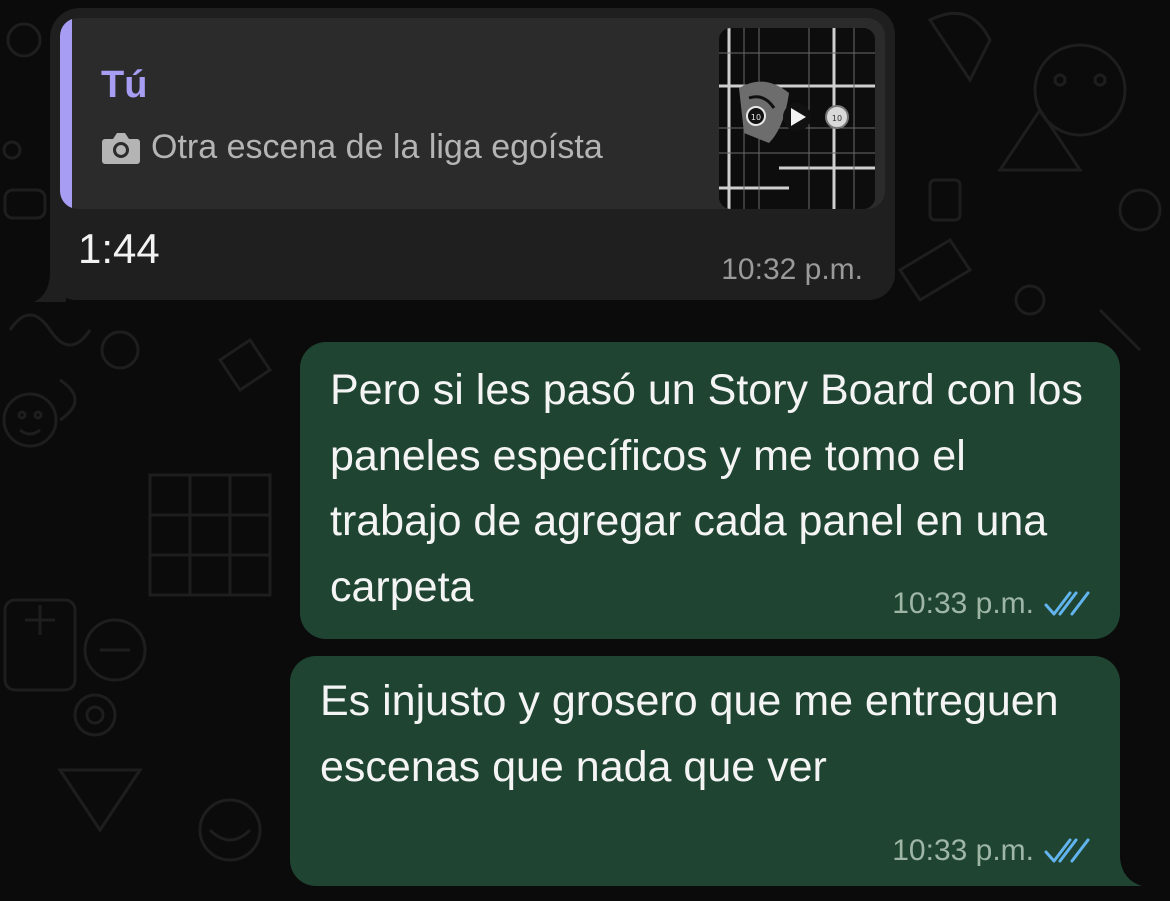 This screenshot has width=1170, height=901. What do you see at coordinates (472, 113) in the screenshot?
I see `quoted-message: Tú Otra escena de la liga egoísta 10 10` at bounding box center [472, 113].